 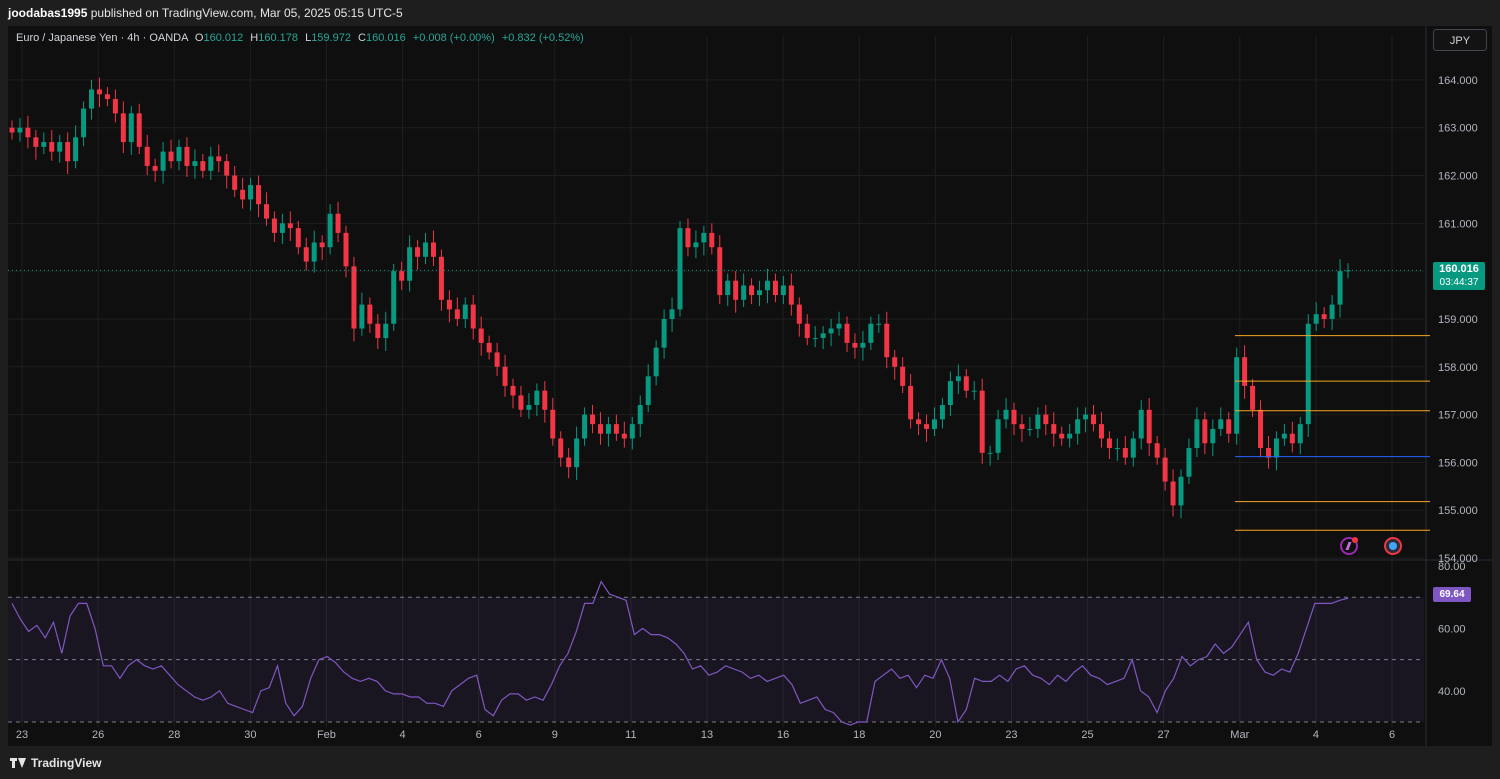 What do you see at coordinates (362, 38) in the screenshot?
I see `close-label: C` at bounding box center [362, 38].